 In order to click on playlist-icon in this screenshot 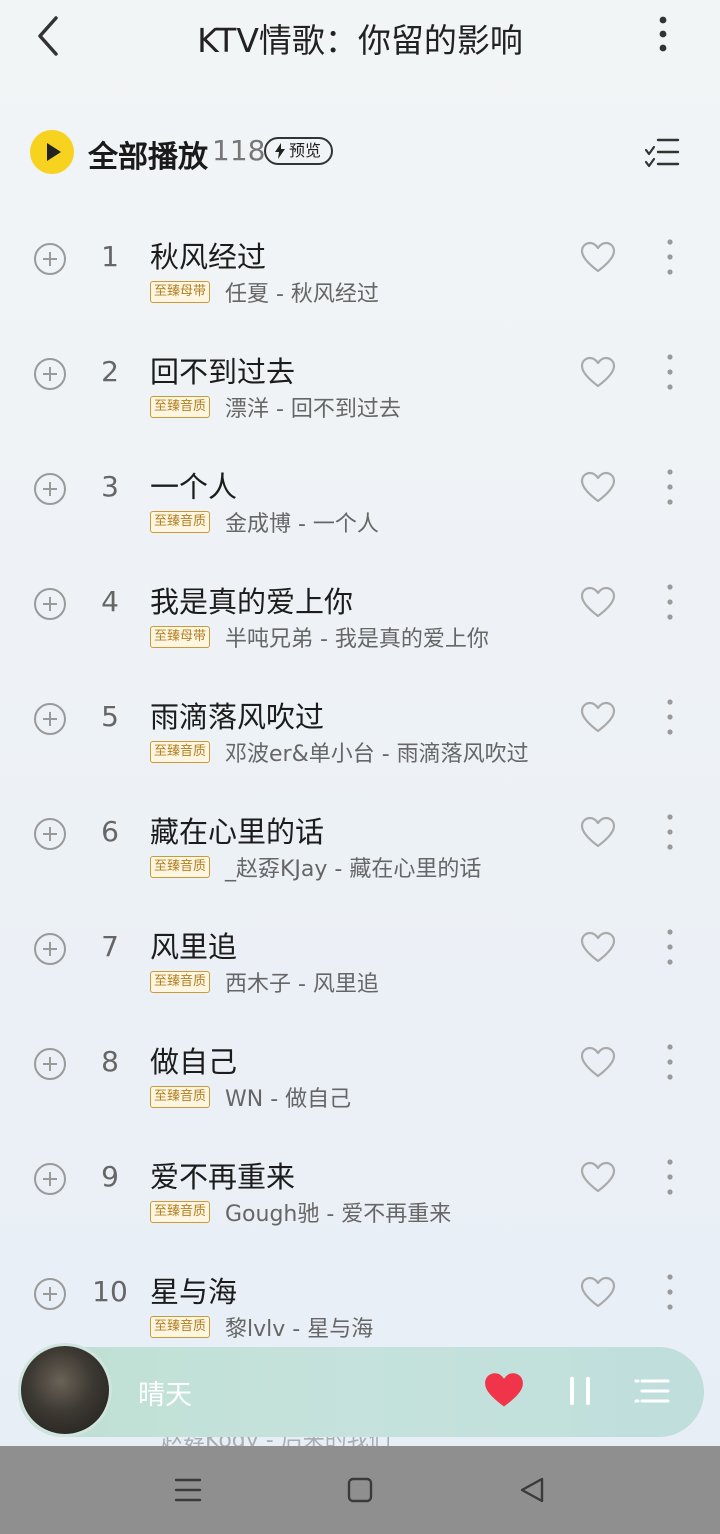, I will do `click(652, 1391)`.